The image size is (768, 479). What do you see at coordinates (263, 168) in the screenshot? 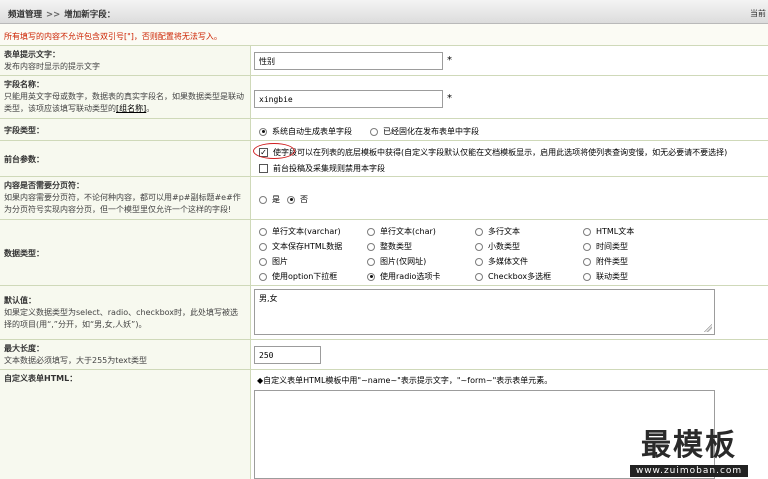
I see `checkbox-unchecked` at bounding box center [263, 168].